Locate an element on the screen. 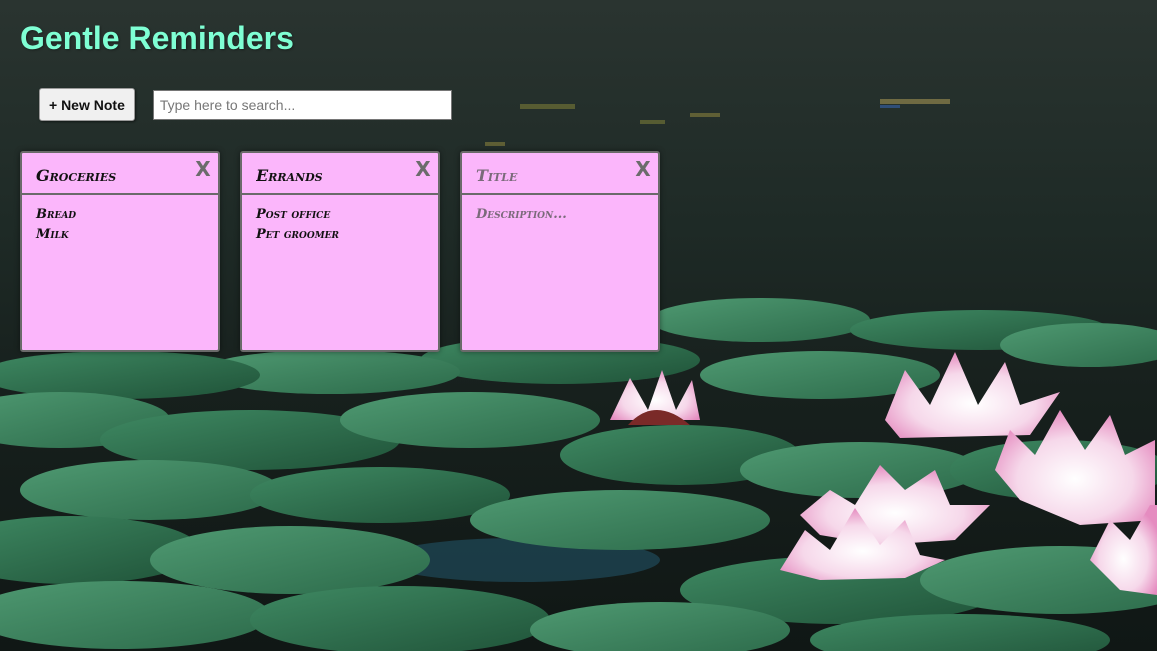 This screenshot has height=651, width=1157. app-title: Gentle Reminders is located at coordinates (157, 38).